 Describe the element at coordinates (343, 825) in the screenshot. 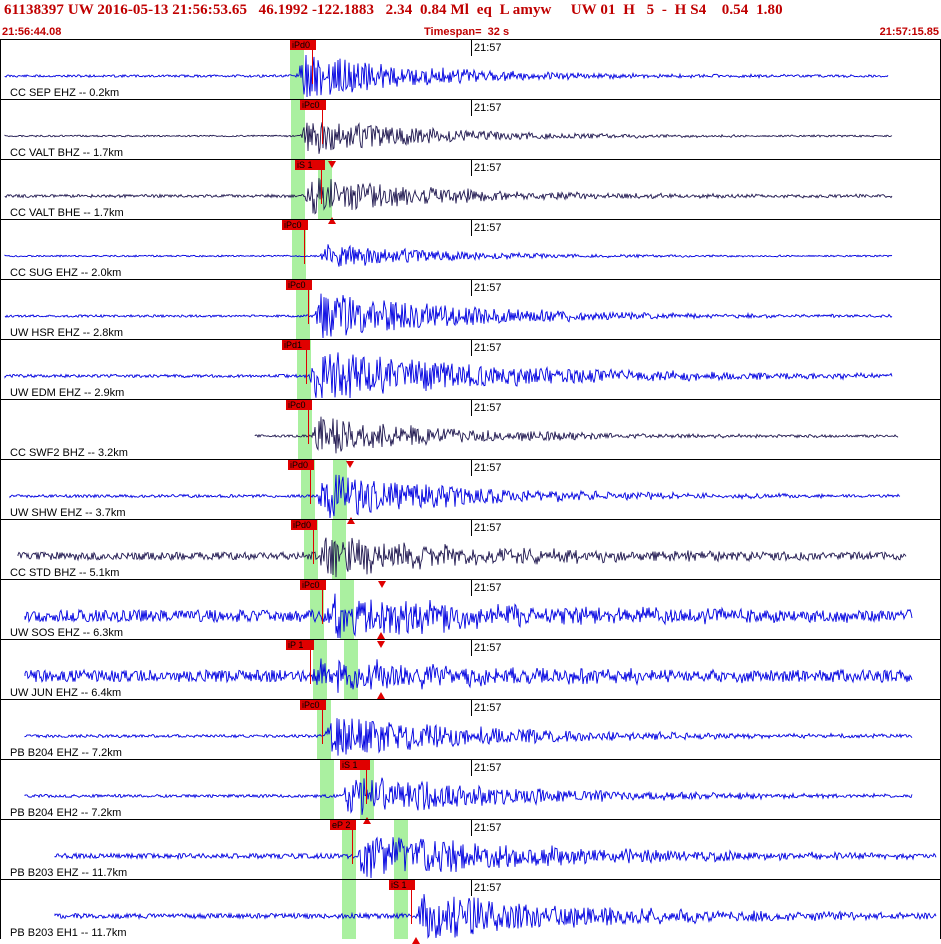

I see `phase-pick-flag: eP 2` at that location.